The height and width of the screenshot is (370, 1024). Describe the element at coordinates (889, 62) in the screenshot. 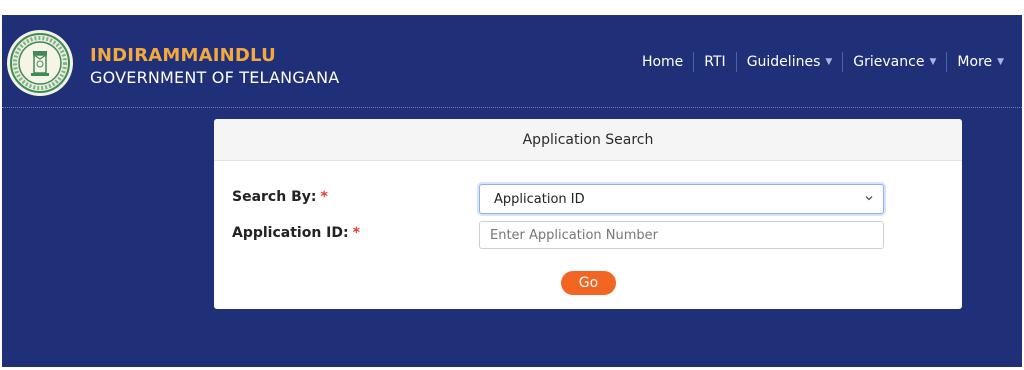

I see `nav-grievance-label: Grievance` at that location.